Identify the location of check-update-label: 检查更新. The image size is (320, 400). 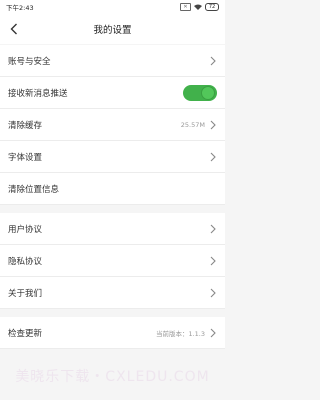
(25, 333).